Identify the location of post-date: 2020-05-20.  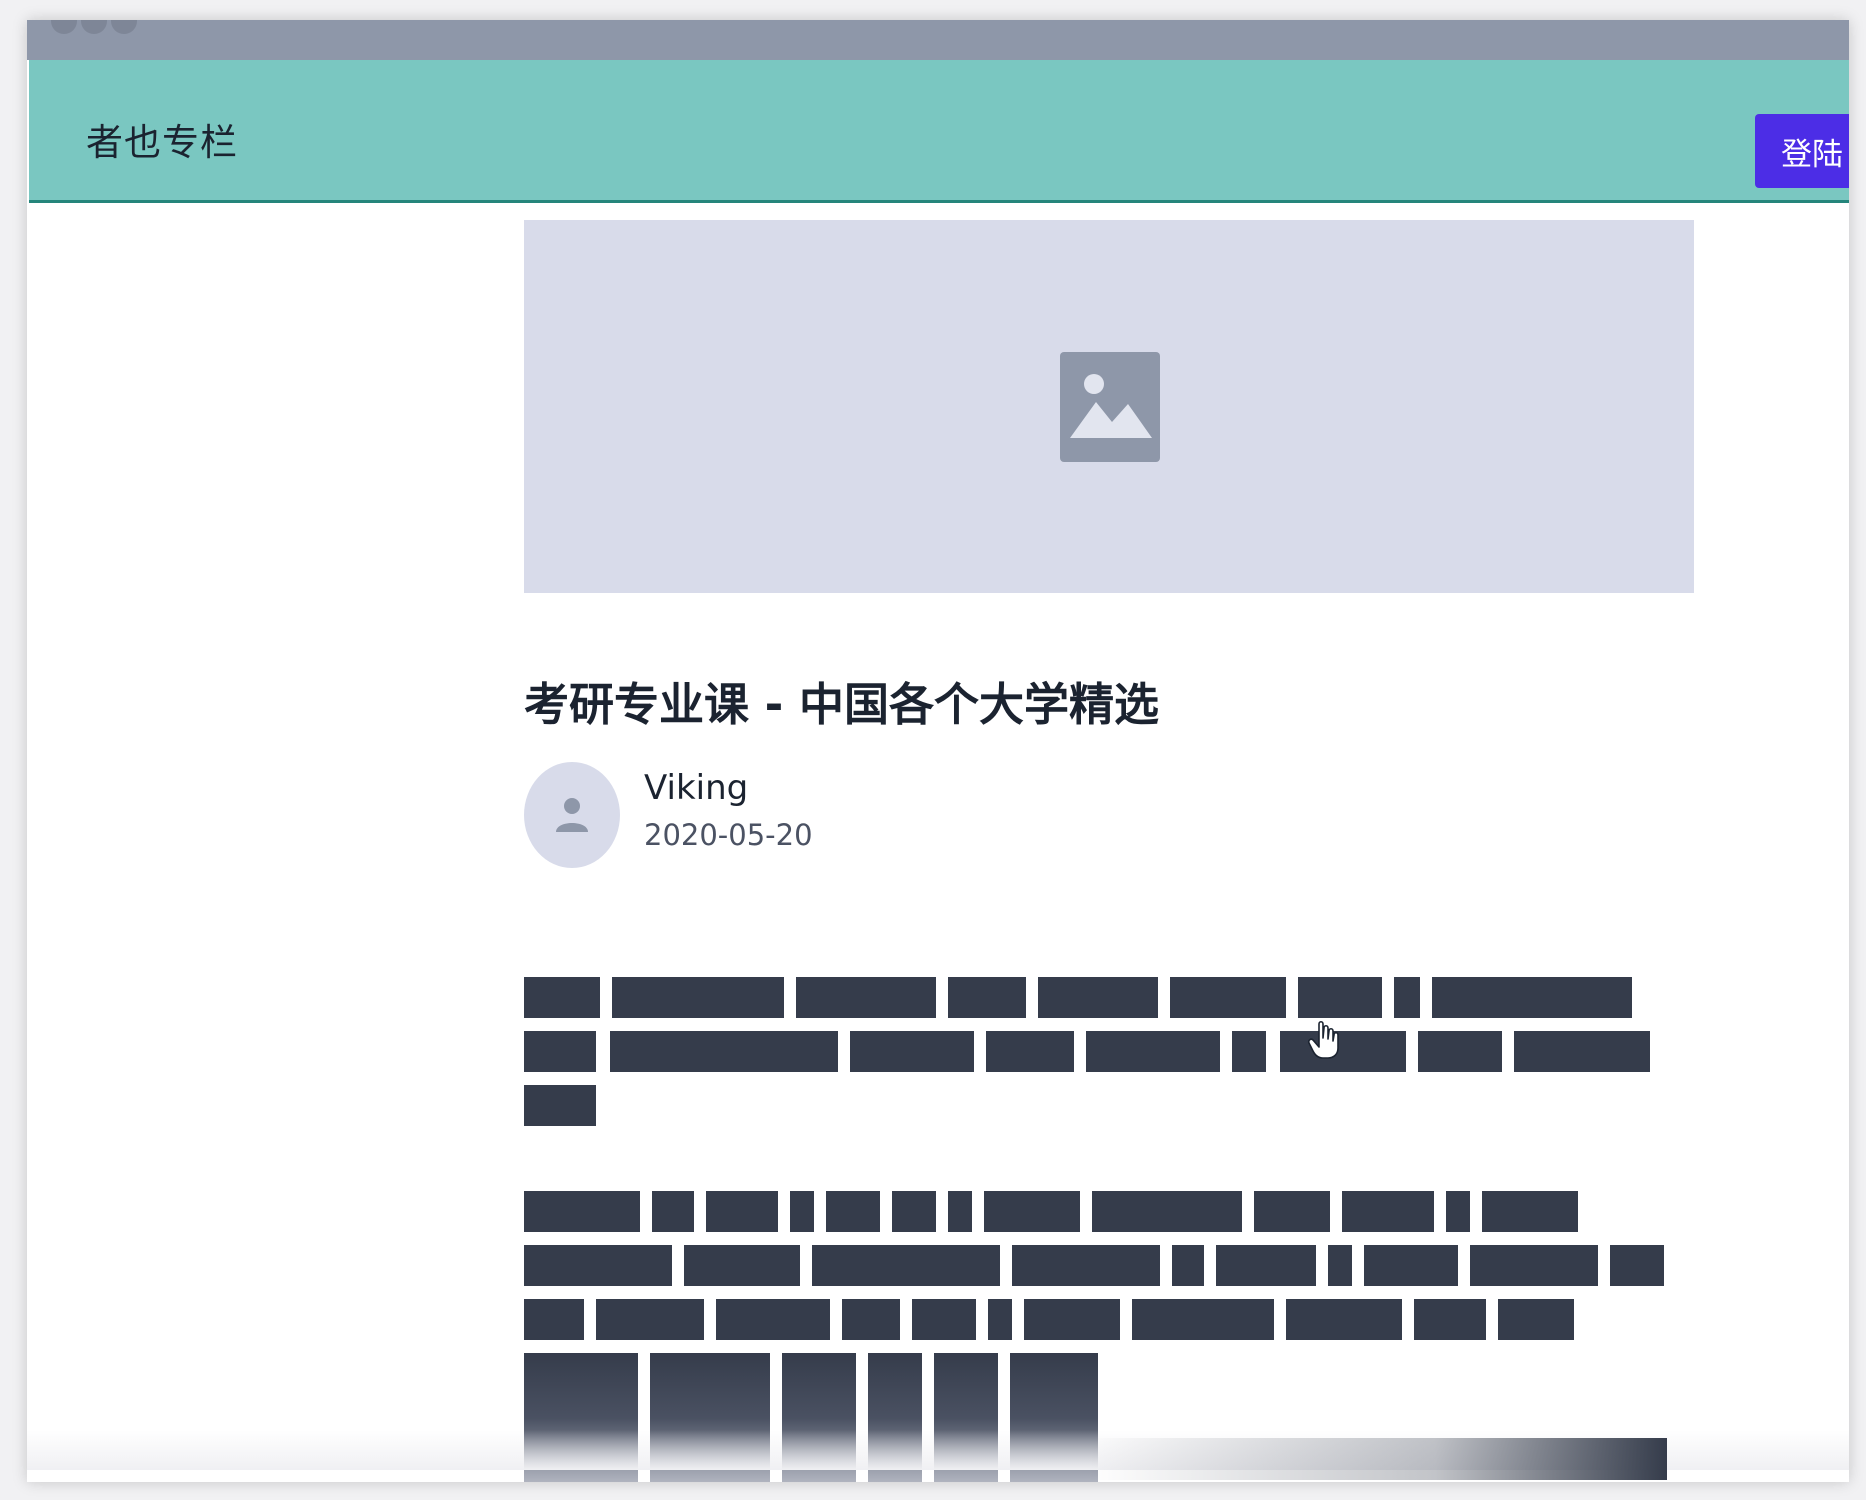
(728, 835).